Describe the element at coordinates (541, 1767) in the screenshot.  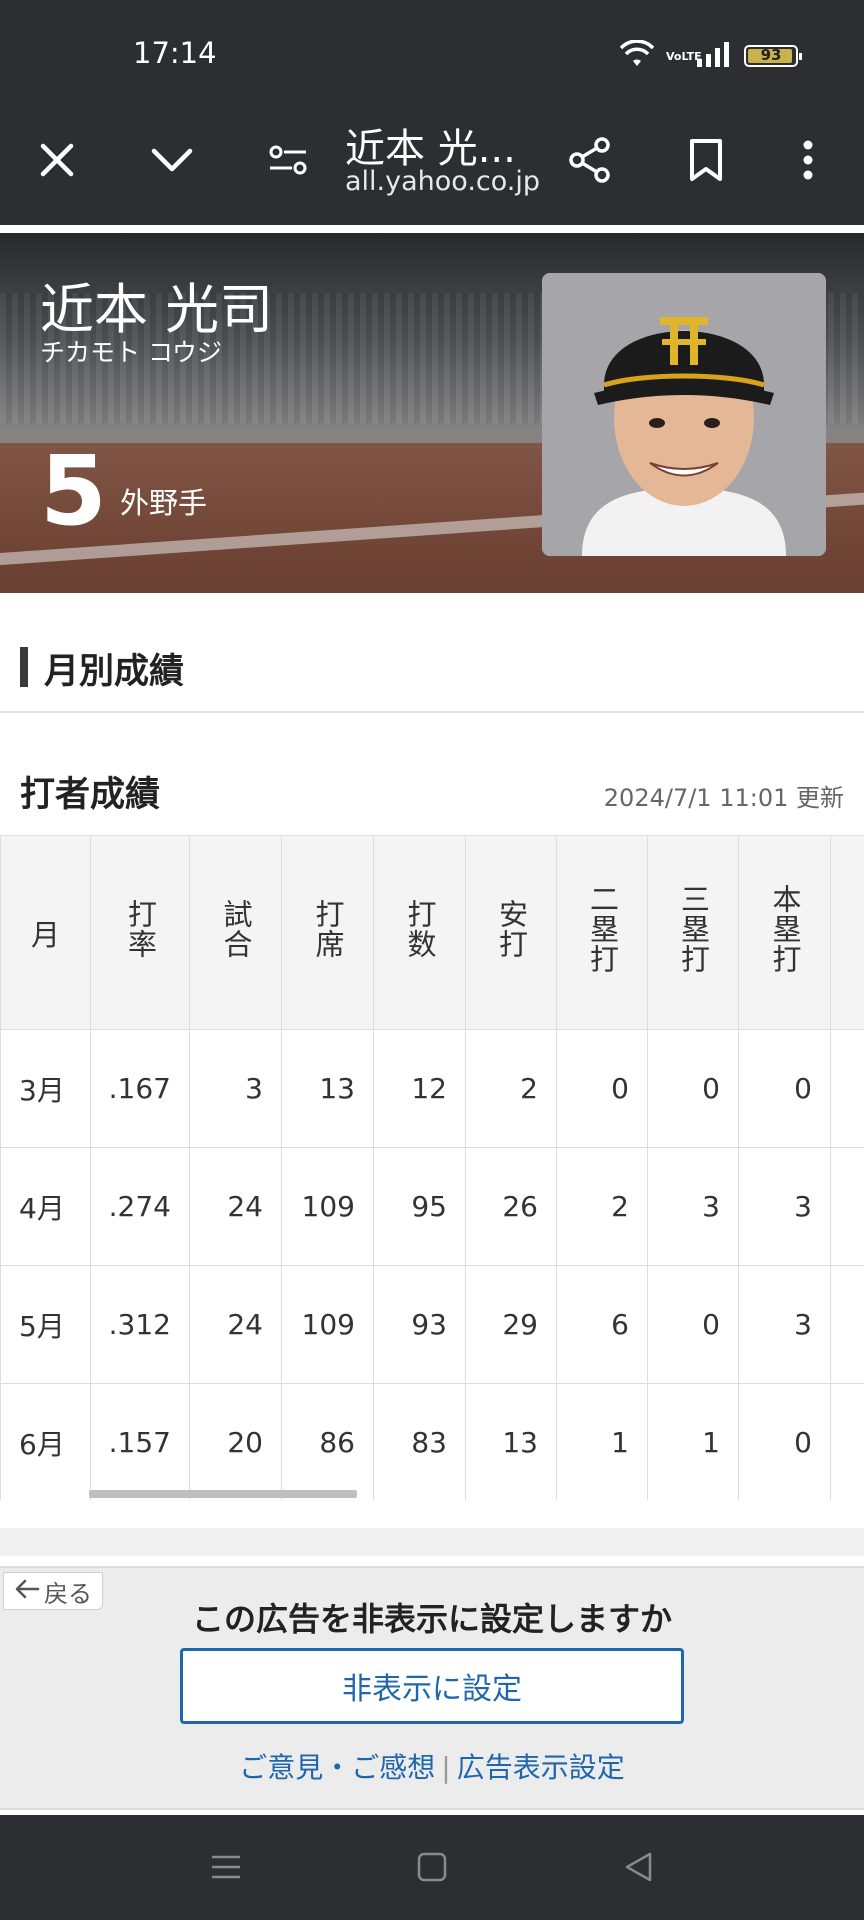
I see `ad-settings-link: 広告表示設定` at that location.